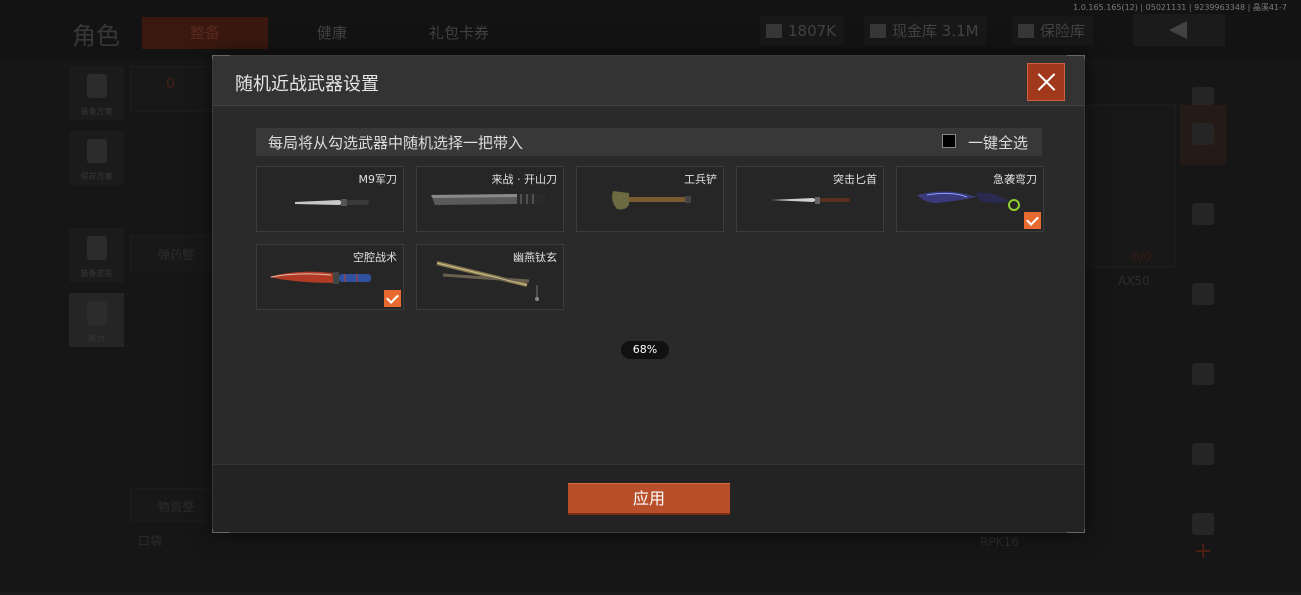  I want to click on dialog-header: 随机近战武器设置, so click(648, 81).